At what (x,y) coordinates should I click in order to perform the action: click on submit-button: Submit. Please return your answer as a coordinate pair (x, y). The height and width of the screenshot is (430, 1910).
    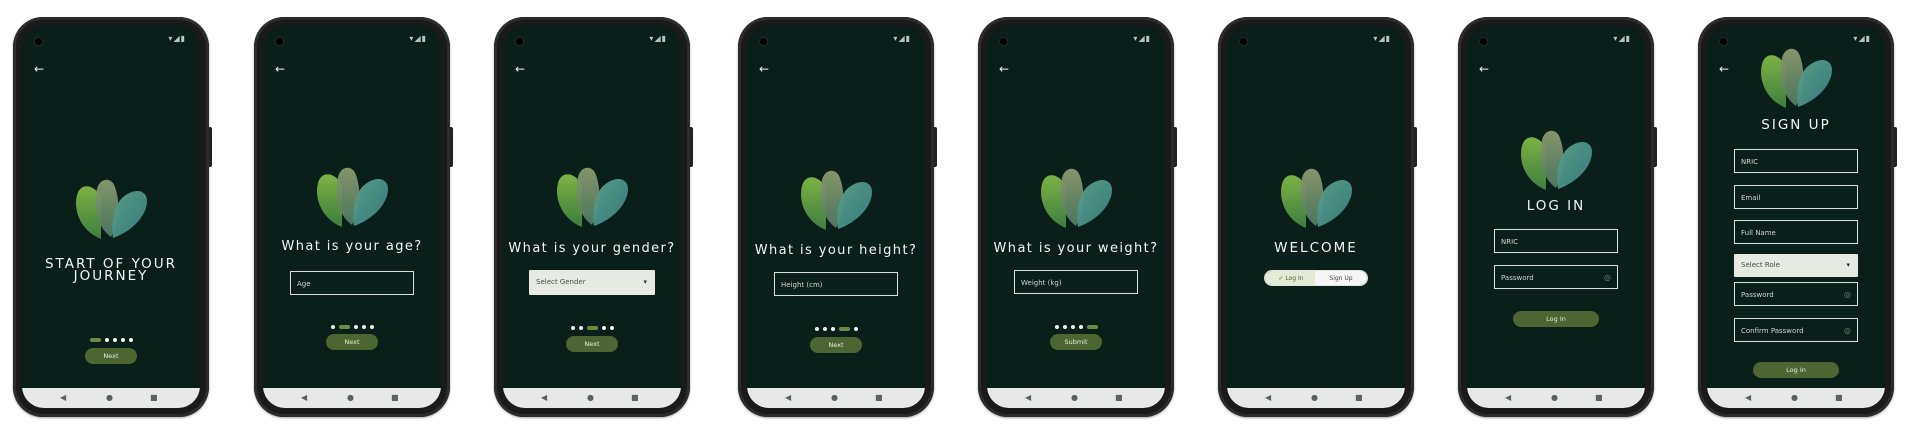
    Looking at the image, I should click on (1076, 342).